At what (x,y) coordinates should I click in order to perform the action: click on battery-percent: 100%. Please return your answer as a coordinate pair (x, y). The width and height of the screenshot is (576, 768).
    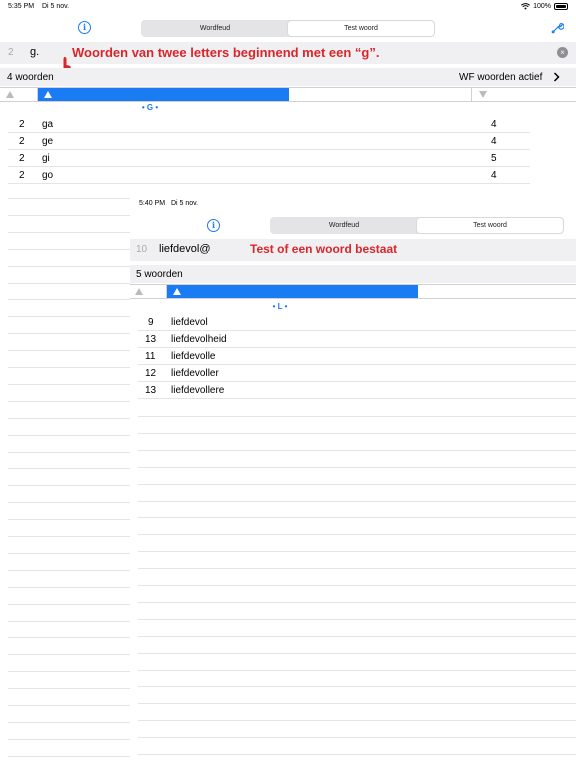
    Looking at the image, I should click on (542, 6).